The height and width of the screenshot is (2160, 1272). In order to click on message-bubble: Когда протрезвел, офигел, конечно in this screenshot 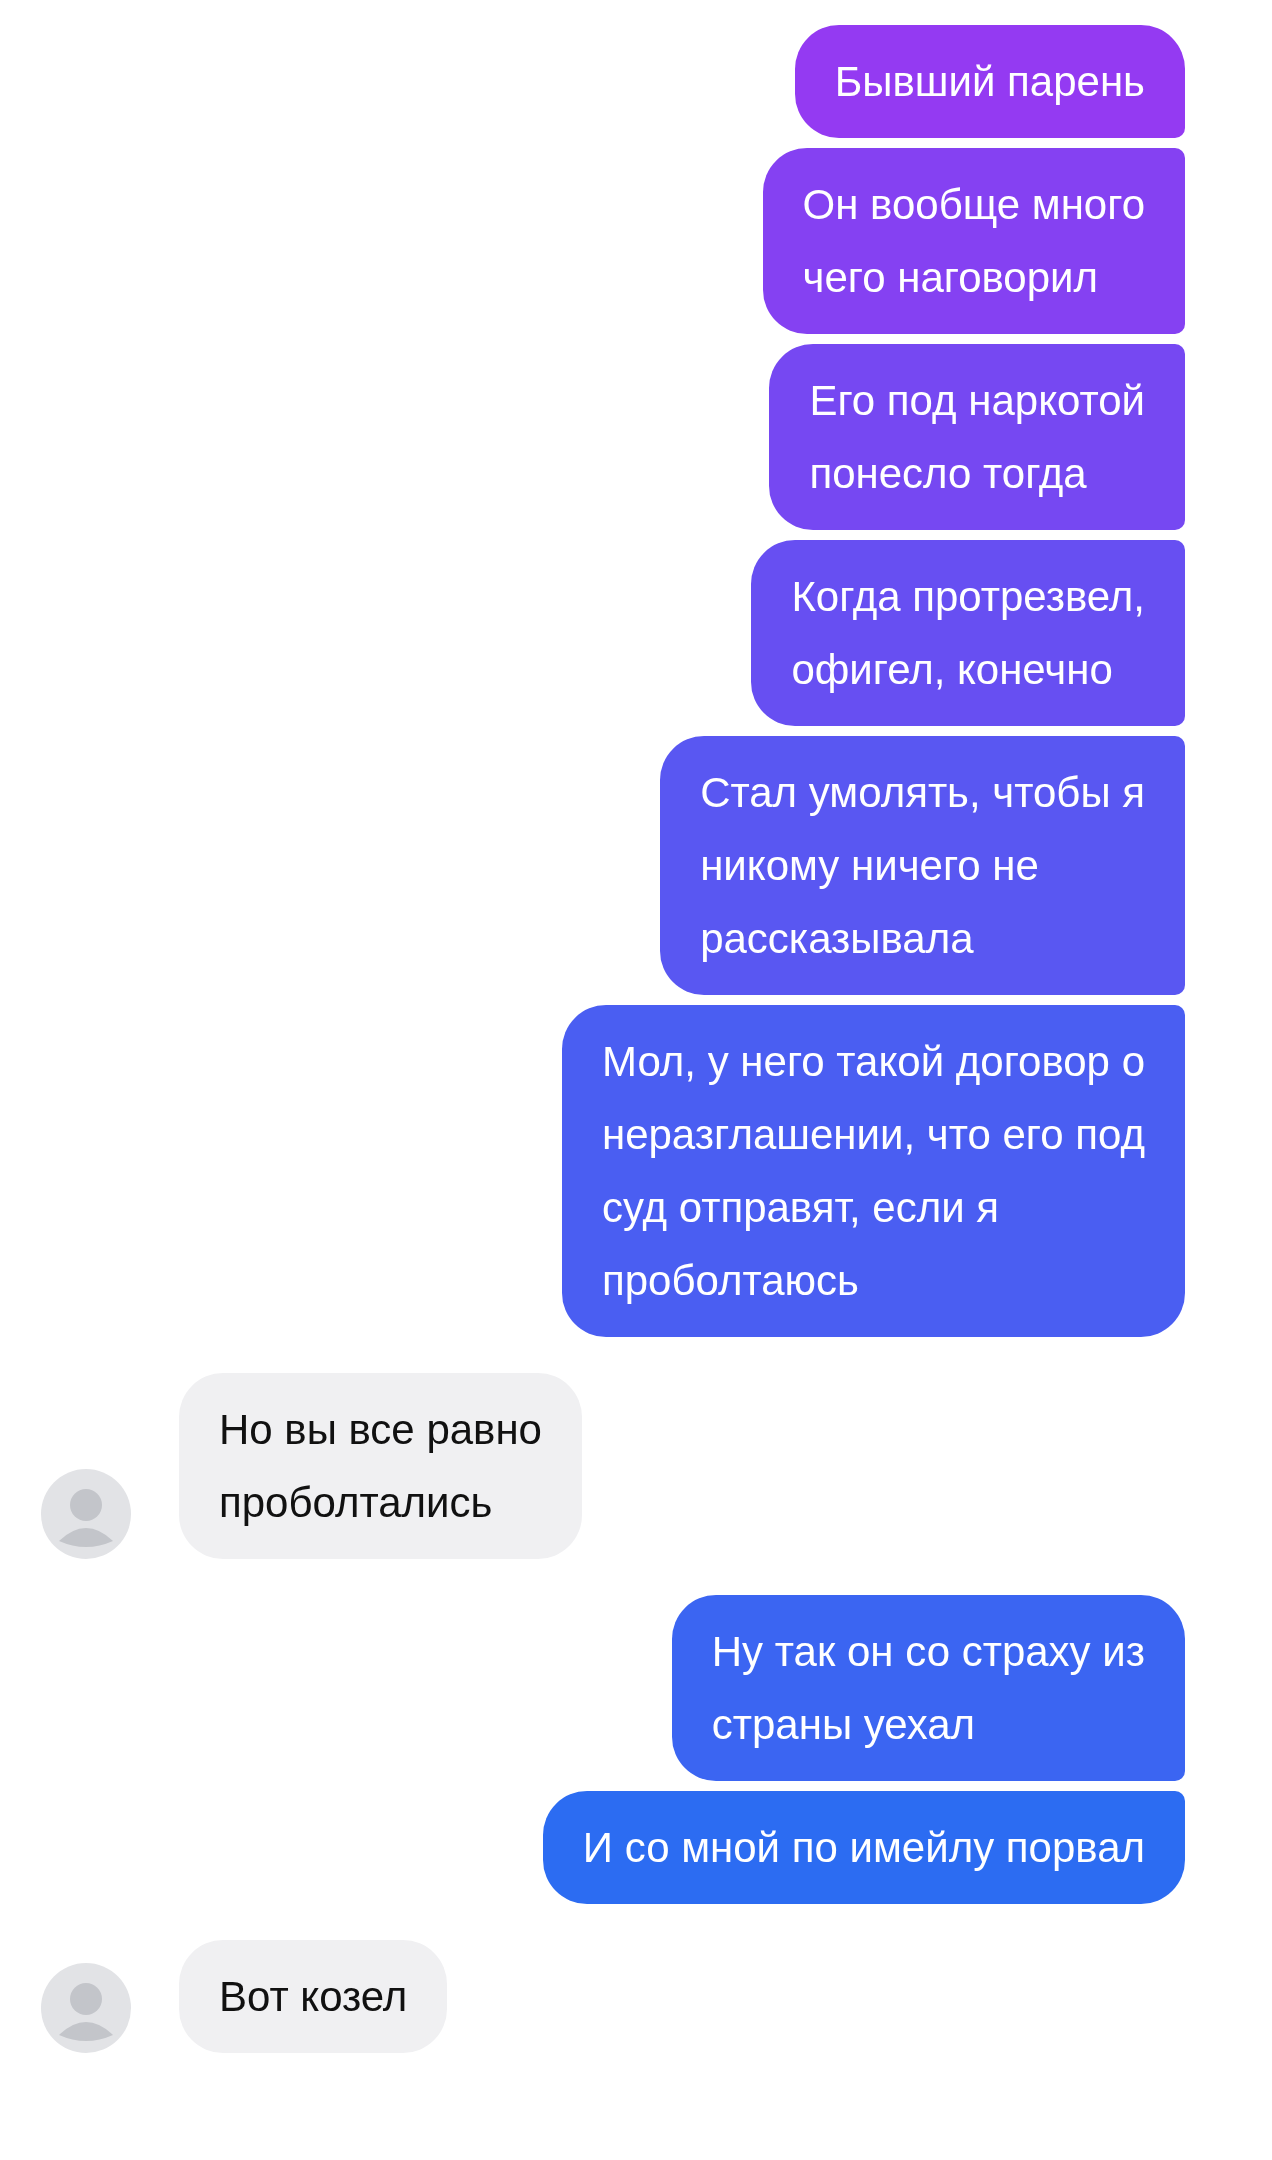, I will do `click(968, 633)`.